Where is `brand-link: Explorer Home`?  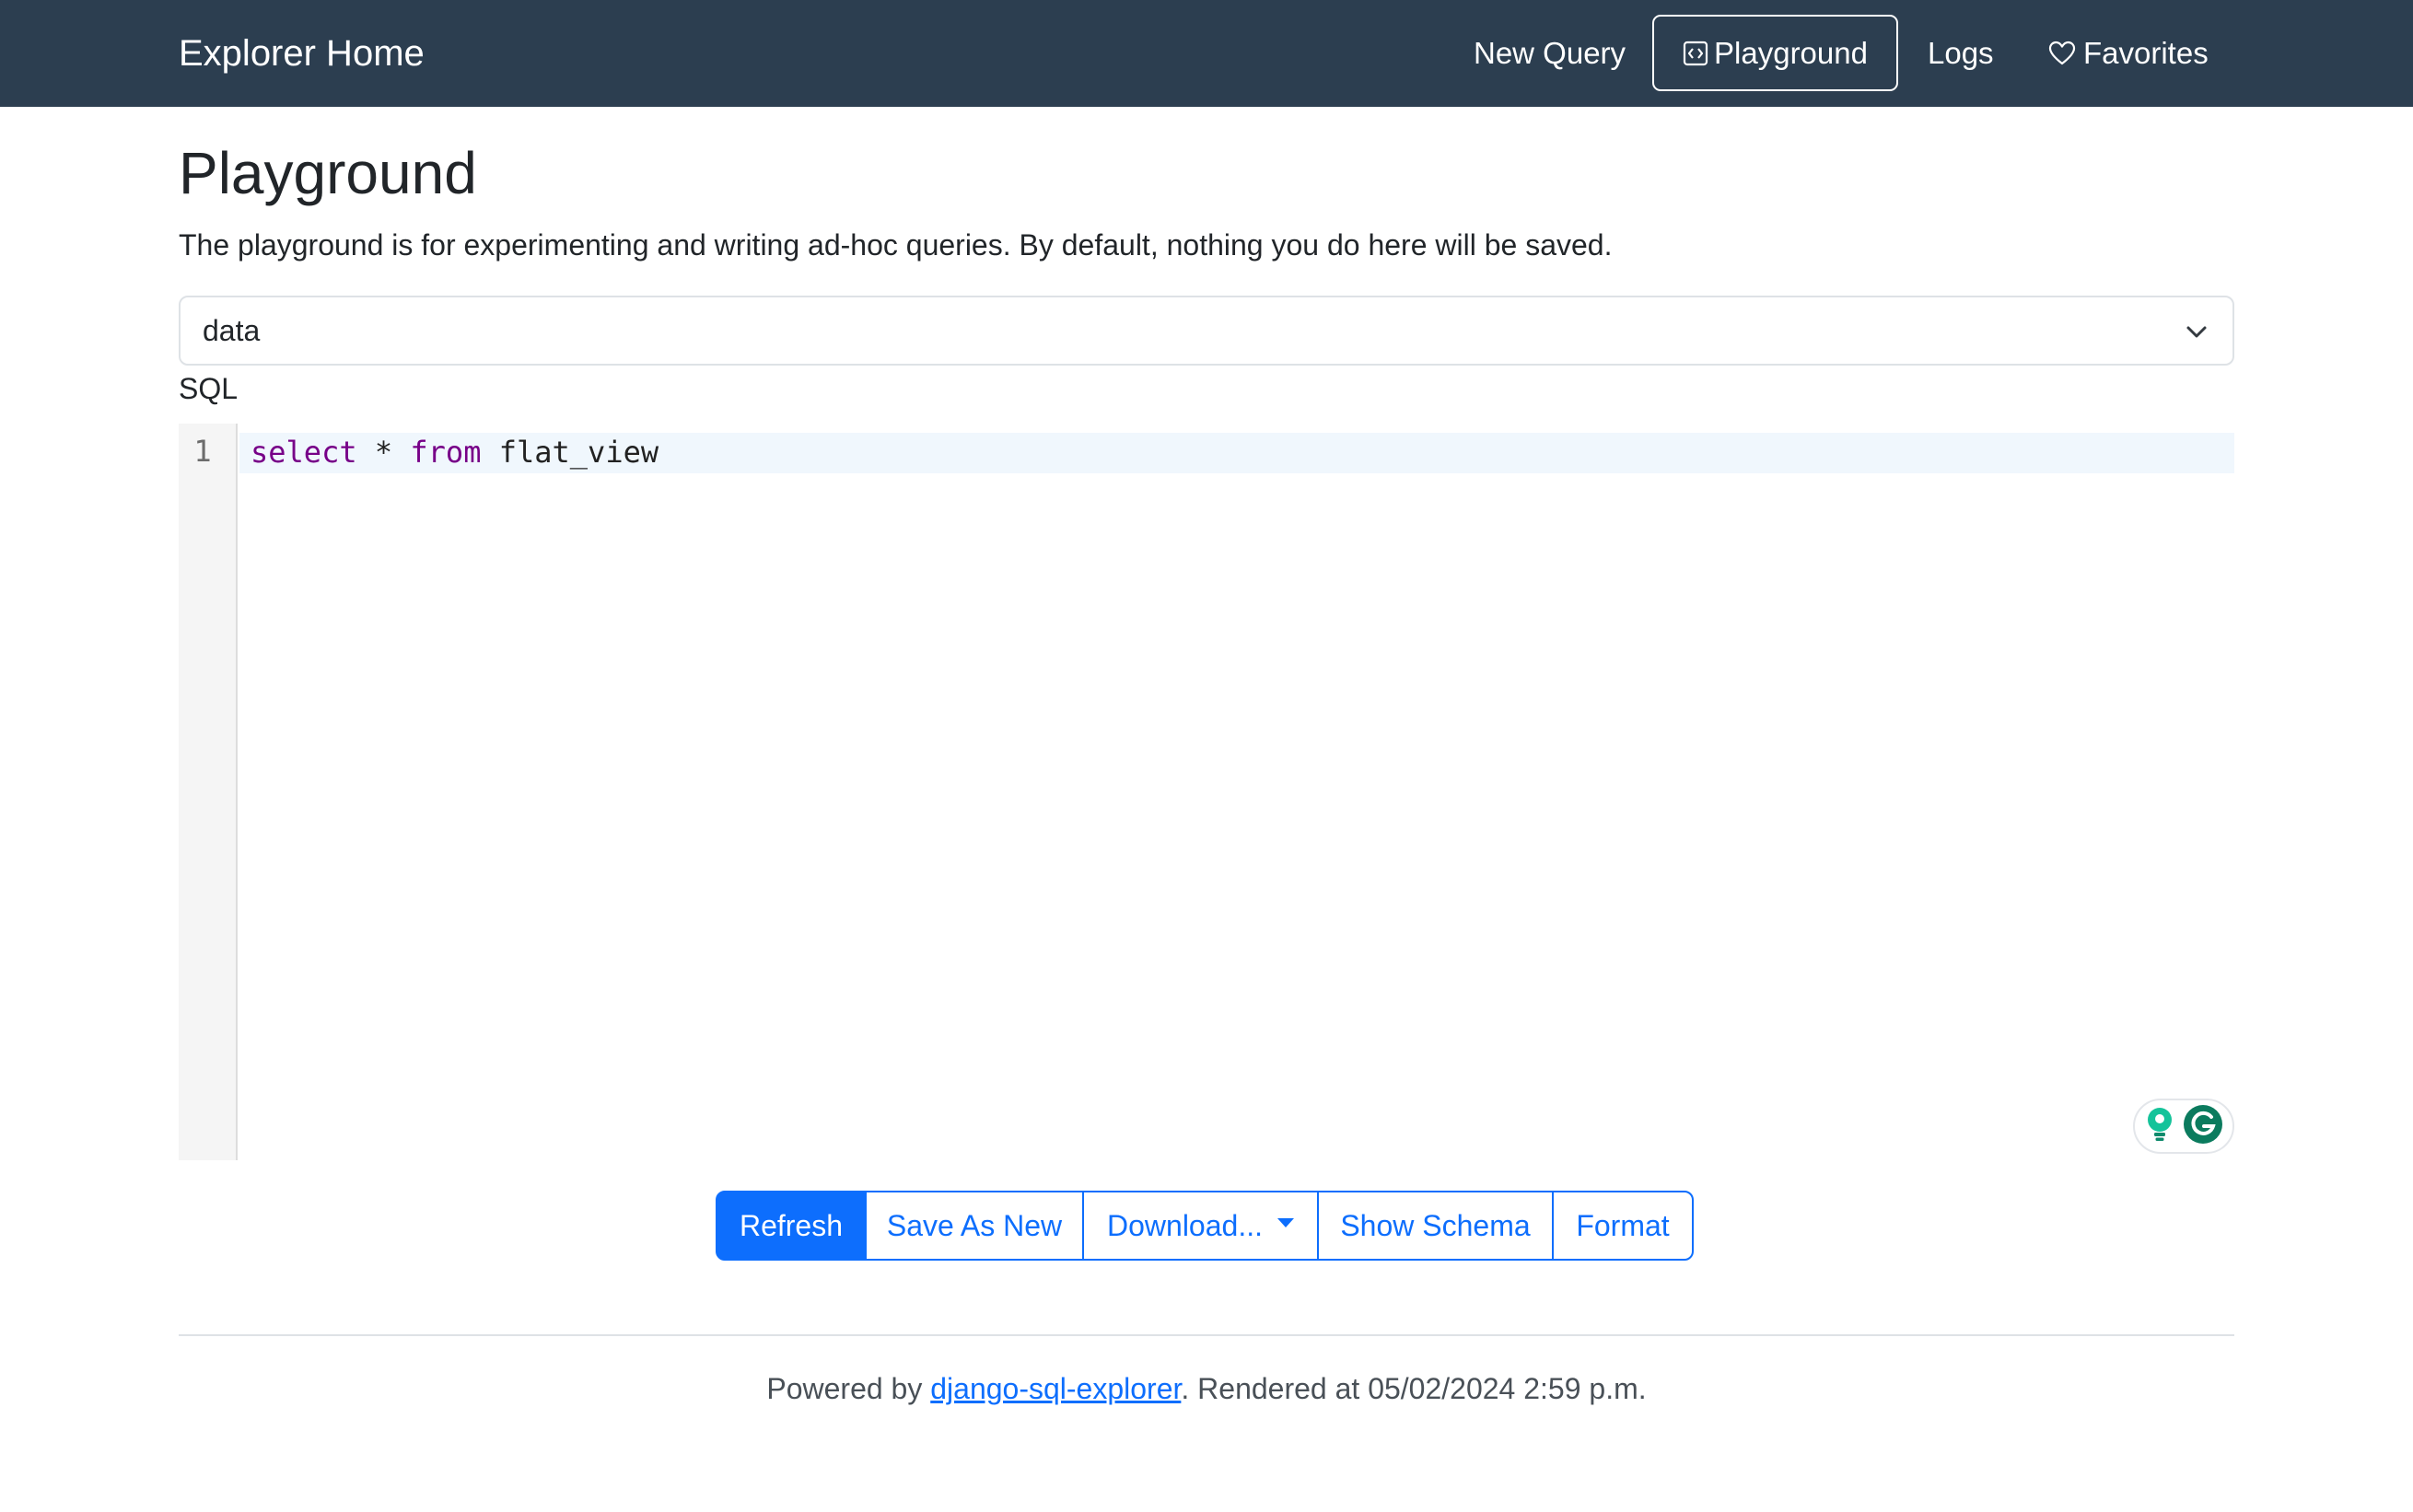
brand-link: Explorer Home is located at coordinates (302, 54).